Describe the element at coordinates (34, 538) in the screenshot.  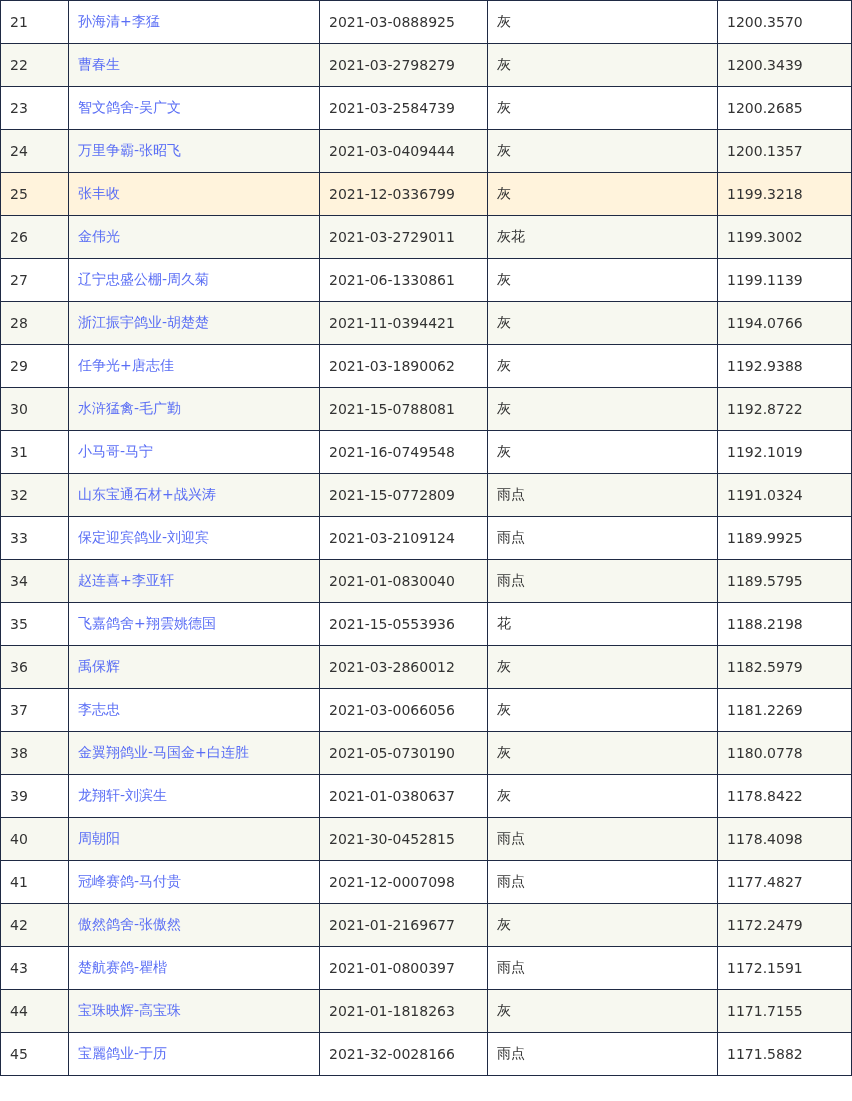
I see `rank-cell: 33` at that location.